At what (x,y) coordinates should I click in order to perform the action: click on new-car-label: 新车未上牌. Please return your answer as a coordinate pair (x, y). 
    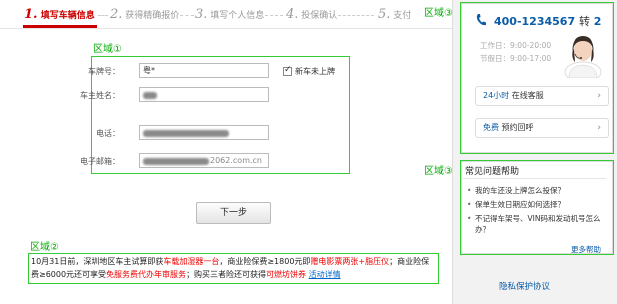
    Looking at the image, I should click on (315, 71).